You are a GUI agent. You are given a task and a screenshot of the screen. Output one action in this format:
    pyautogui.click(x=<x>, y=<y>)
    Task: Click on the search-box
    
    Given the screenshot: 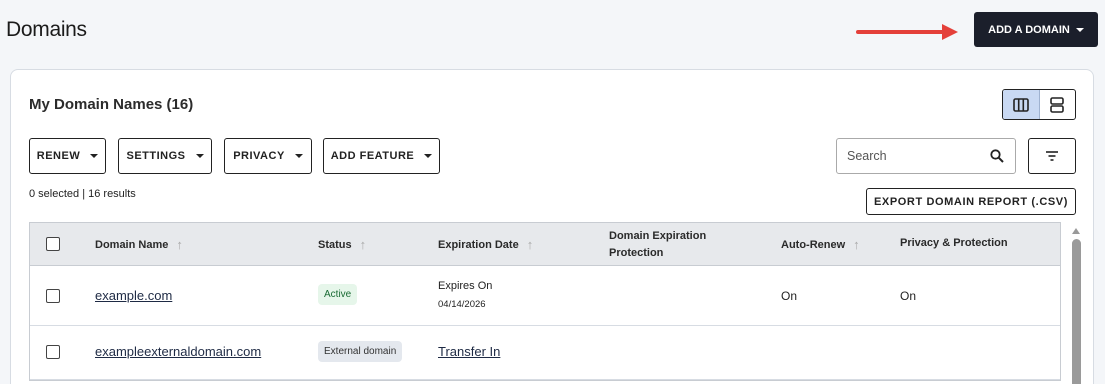 What is the action you would take?
    pyautogui.click(x=926, y=156)
    